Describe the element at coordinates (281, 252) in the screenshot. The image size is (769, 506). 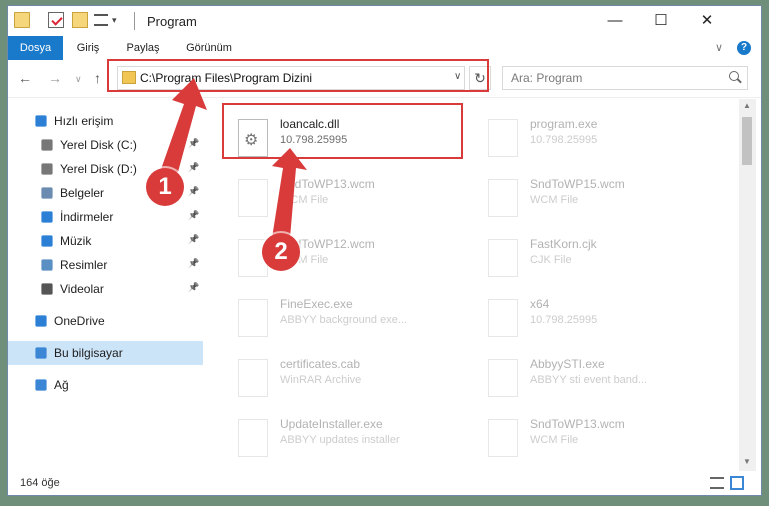
I see `step-2-badge: 2` at that location.